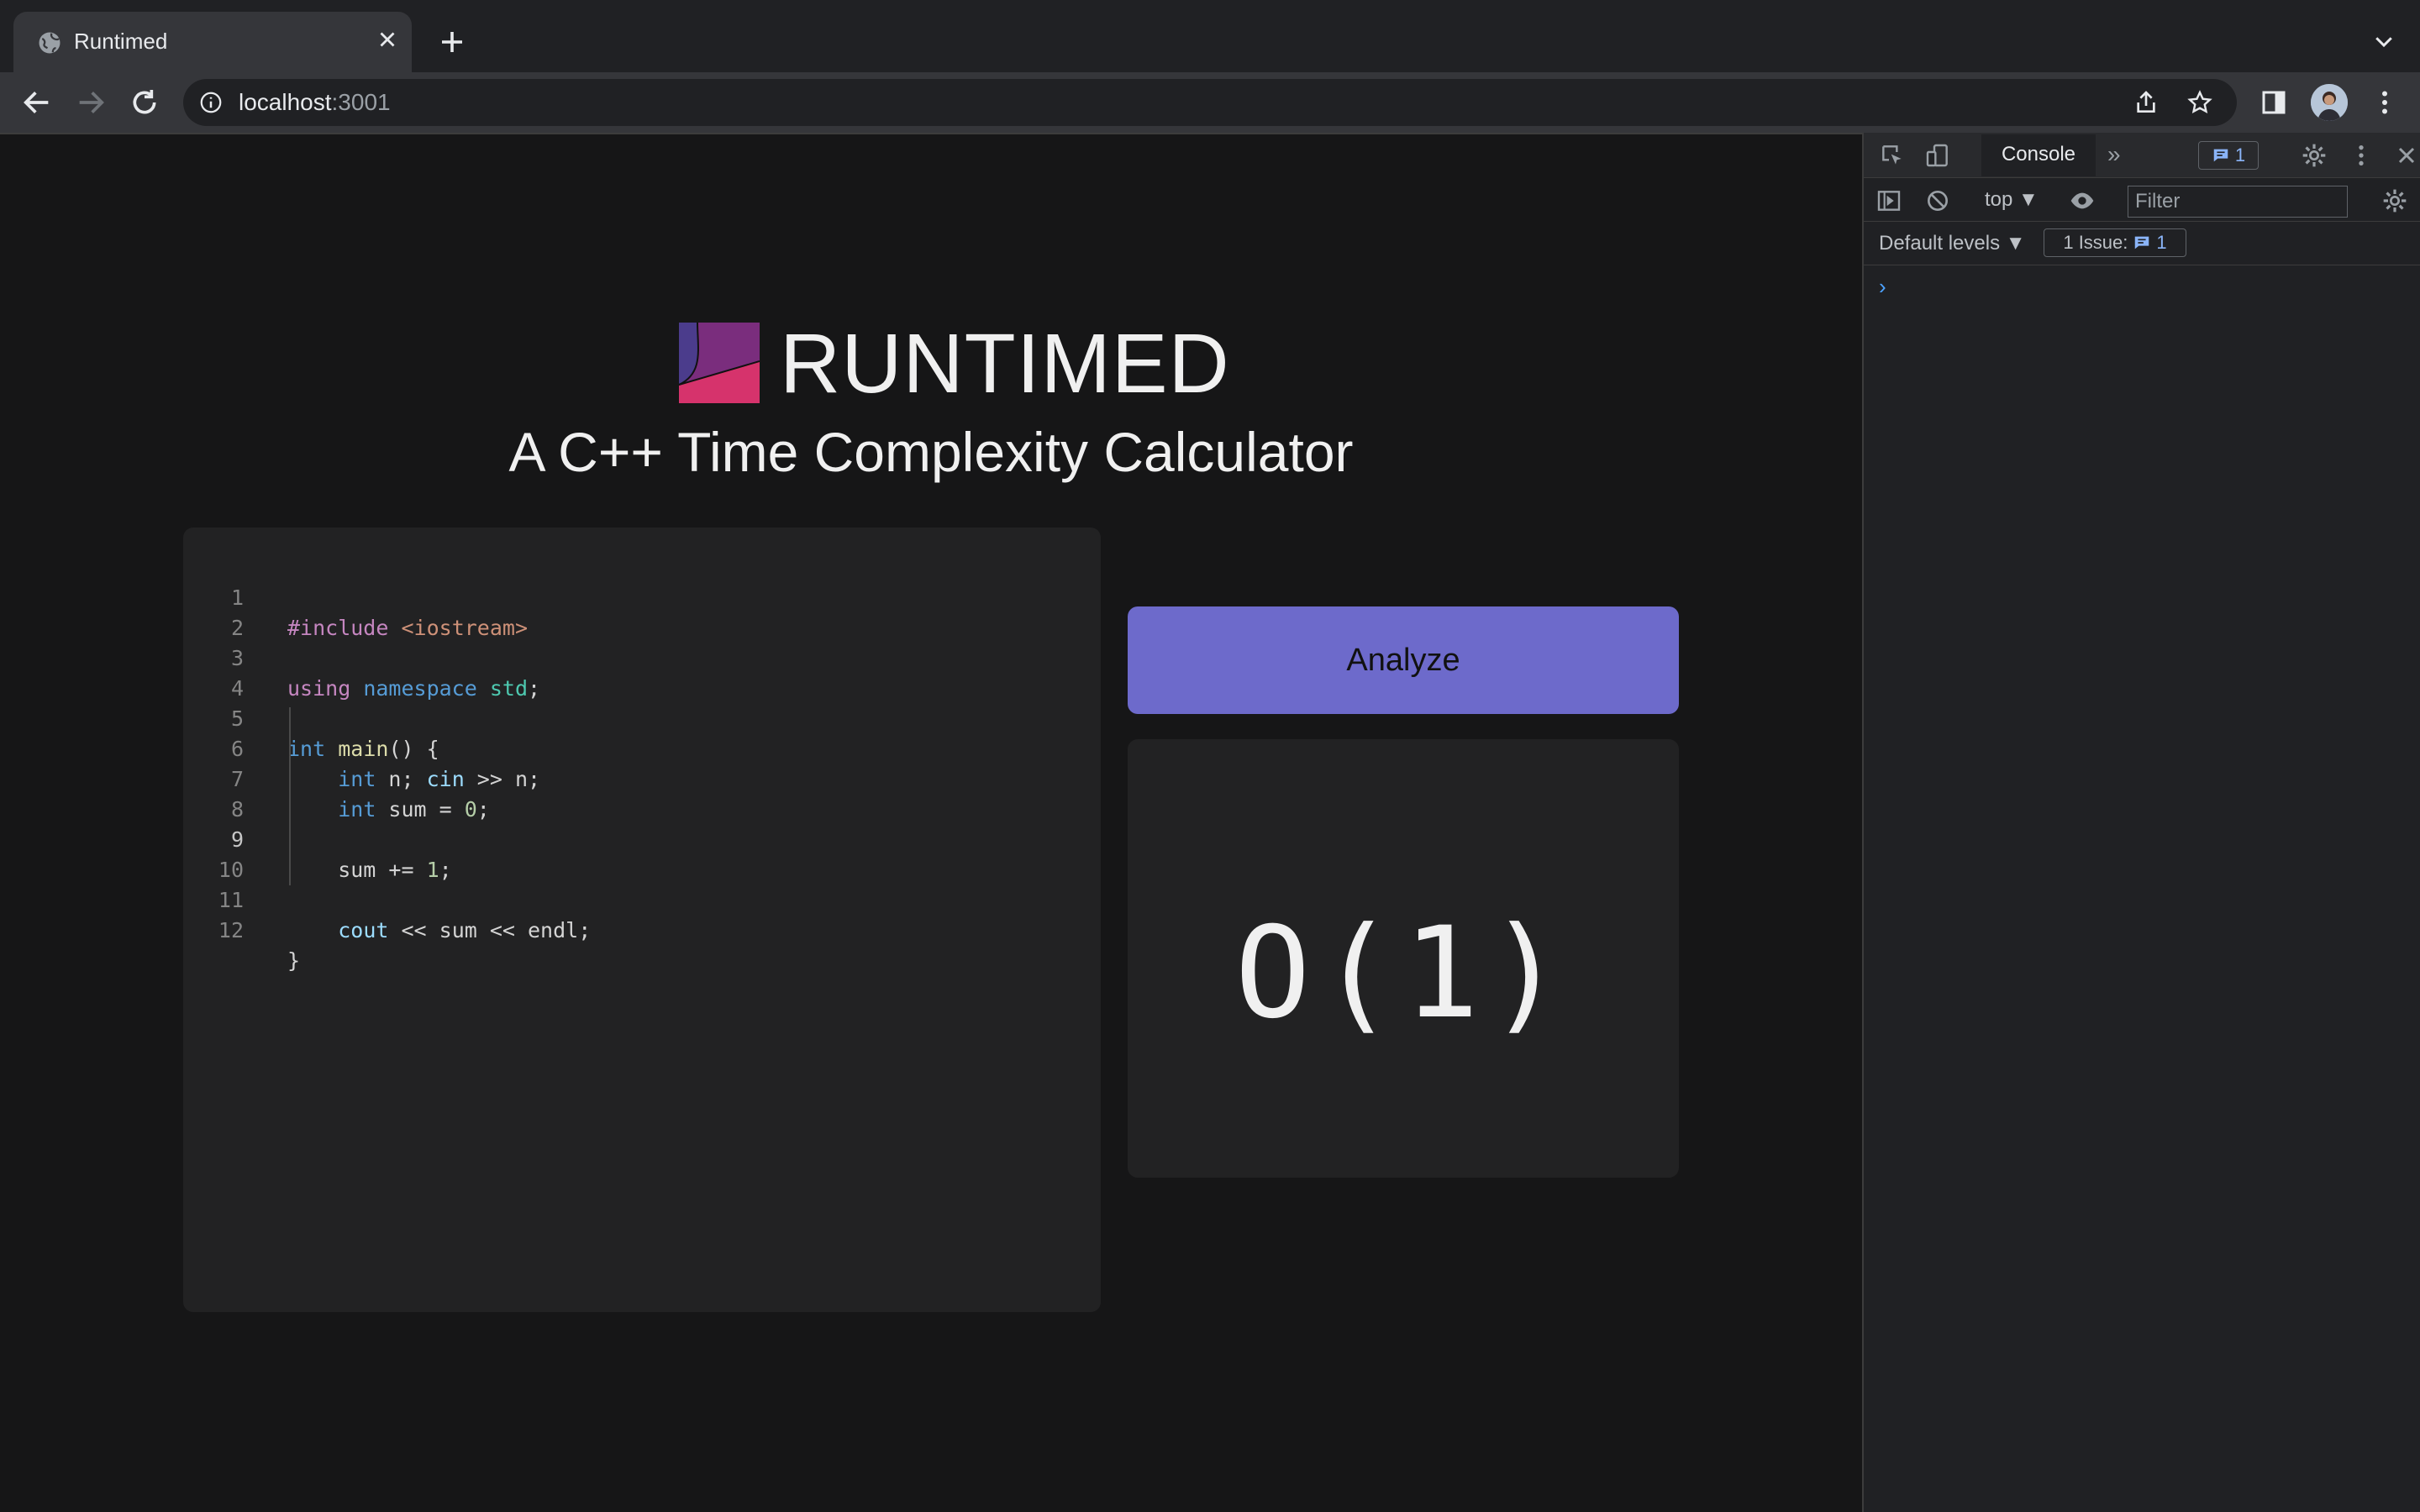 The height and width of the screenshot is (1512, 2420). What do you see at coordinates (144, 102) in the screenshot?
I see `reload-icon` at bounding box center [144, 102].